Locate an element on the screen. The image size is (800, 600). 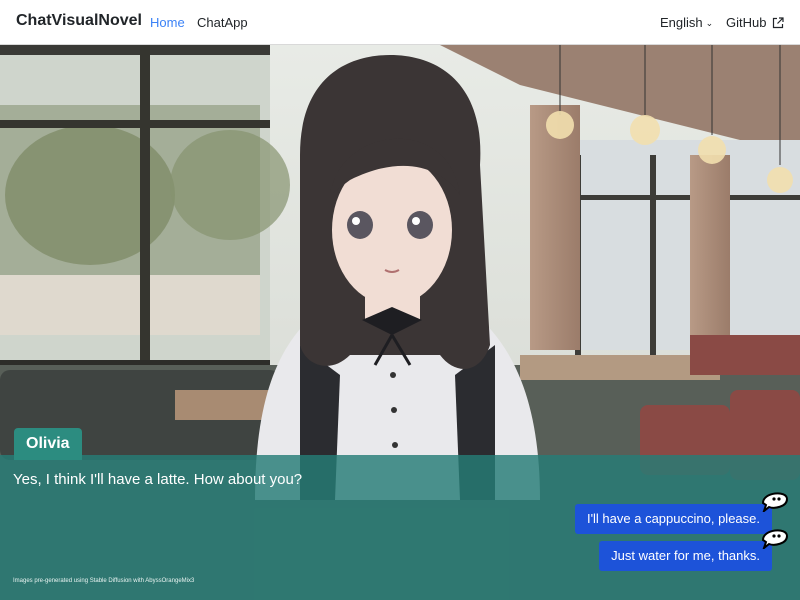
reply-option-water: Just water for me, thanks. is located at coordinates (685, 556).